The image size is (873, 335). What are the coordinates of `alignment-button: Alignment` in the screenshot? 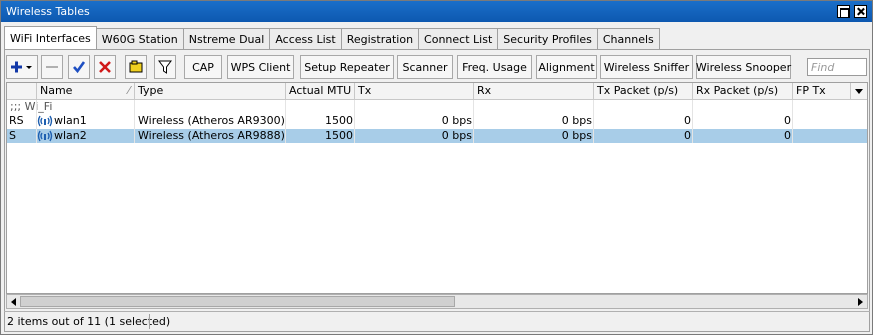 It's located at (566, 67).